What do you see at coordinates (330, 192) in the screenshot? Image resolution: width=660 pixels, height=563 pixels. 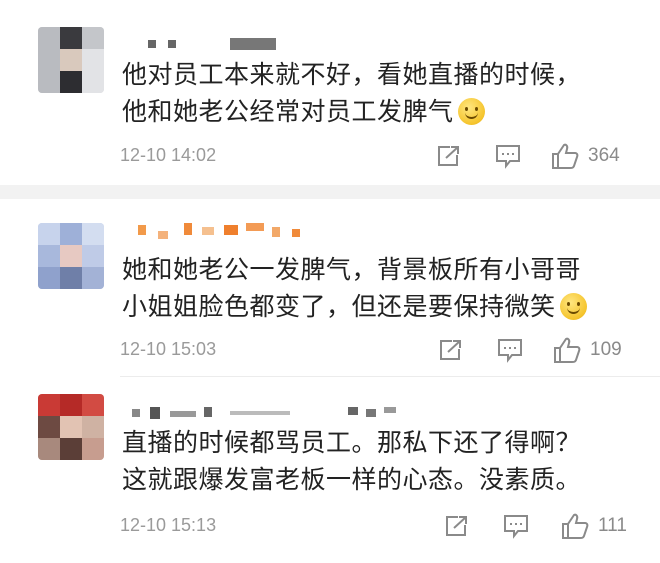 I see `section-divider` at bounding box center [330, 192].